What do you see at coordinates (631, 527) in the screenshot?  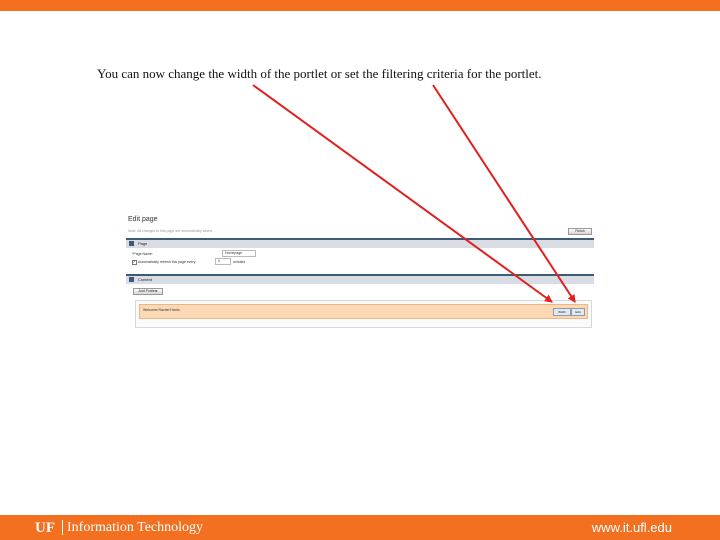 I see `footer-url: www.it.ufl.edu` at bounding box center [631, 527].